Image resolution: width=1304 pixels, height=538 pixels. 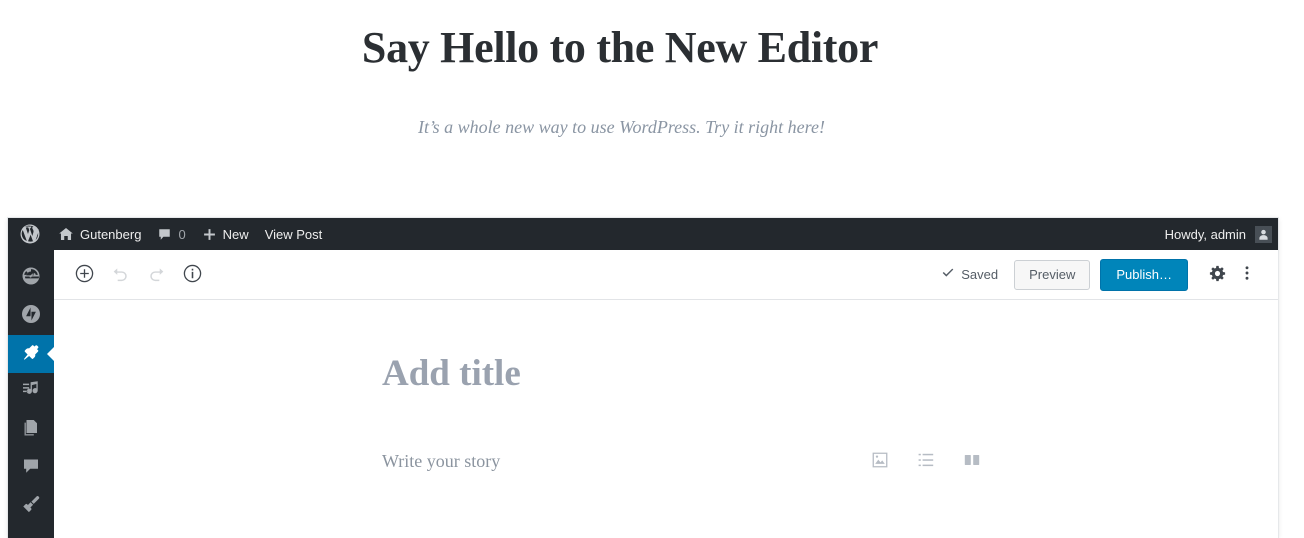 What do you see at coordinates (111, 234) in the screenshot?
I see `admin-bar-site-label: Gutenberg` at bounding box center [111, 234].